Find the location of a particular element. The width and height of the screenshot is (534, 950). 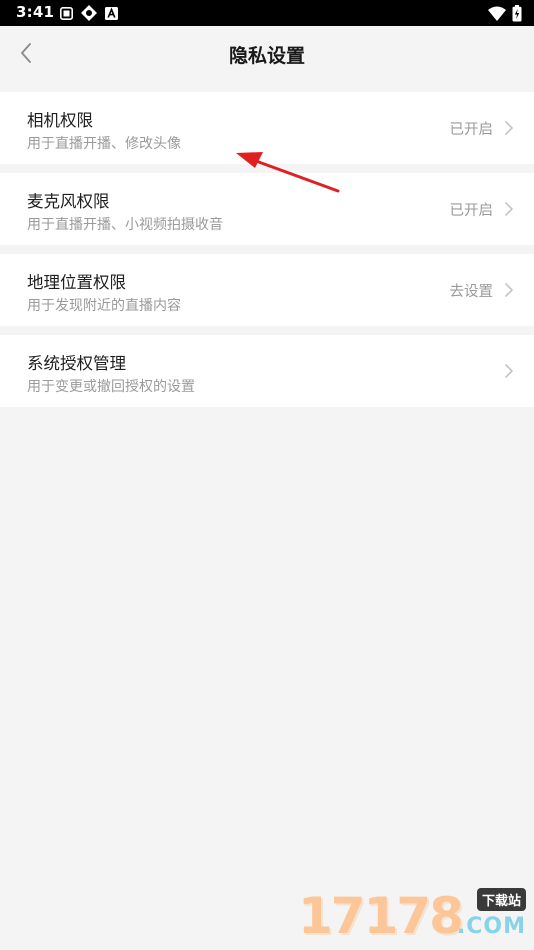

a-icon is located at coordinates (111, 13).